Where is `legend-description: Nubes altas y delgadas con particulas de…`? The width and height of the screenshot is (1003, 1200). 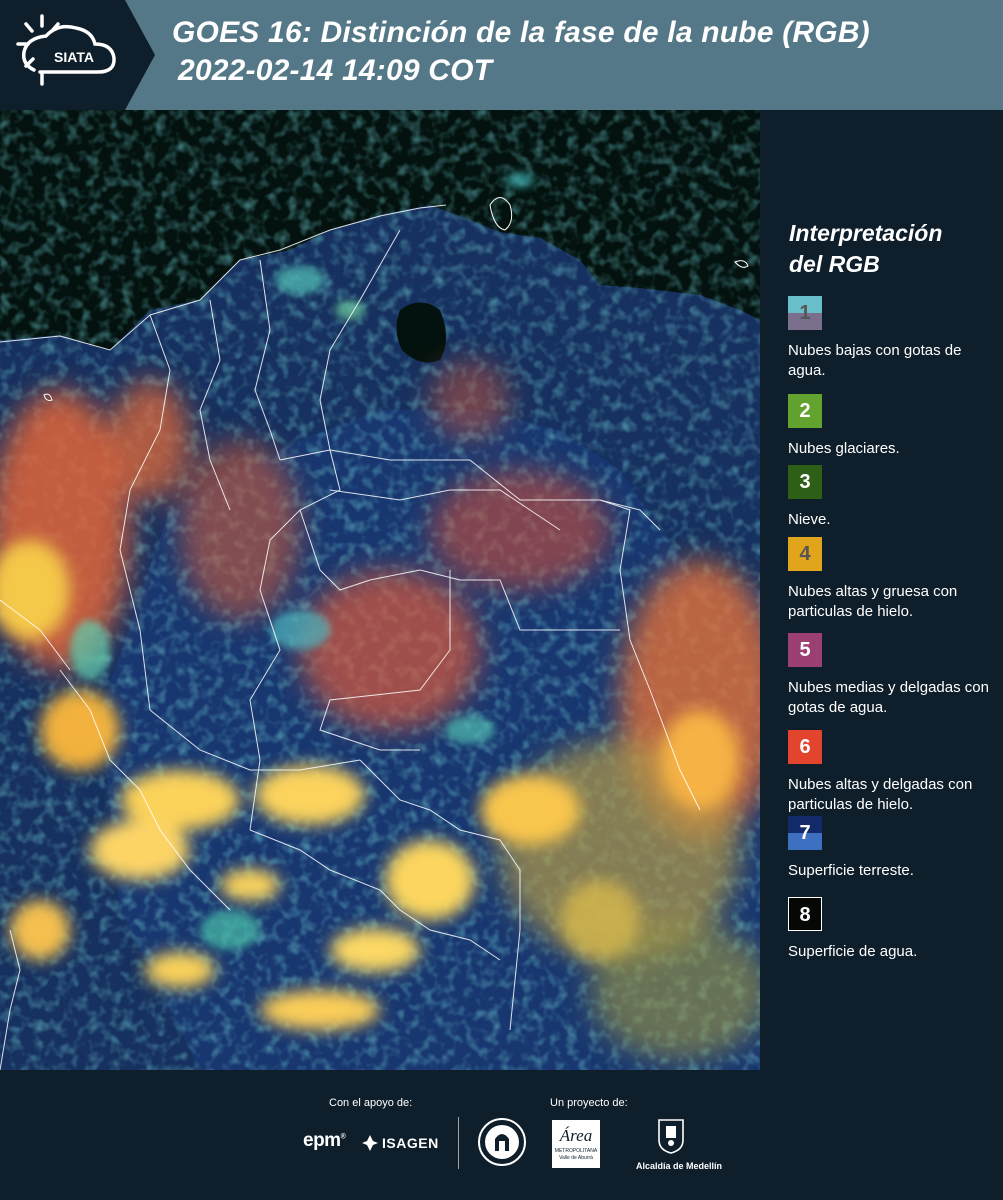 legend-description: Nubes altas y delgadas con particulas de… is located at coordinates (880, 794).